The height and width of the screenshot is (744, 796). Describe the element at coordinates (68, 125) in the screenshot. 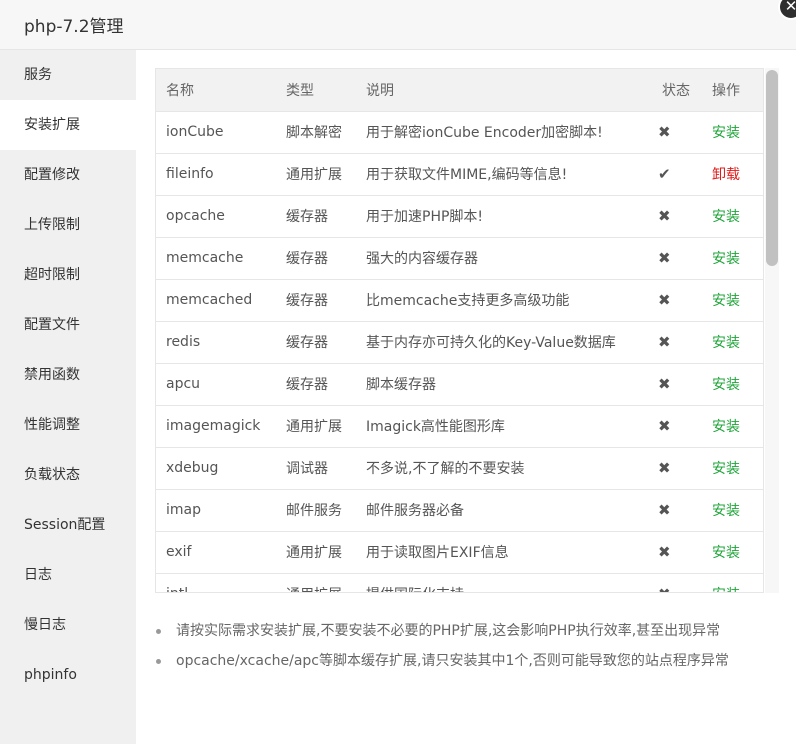

I see `sidebar-item: 安装扩展` at that location.